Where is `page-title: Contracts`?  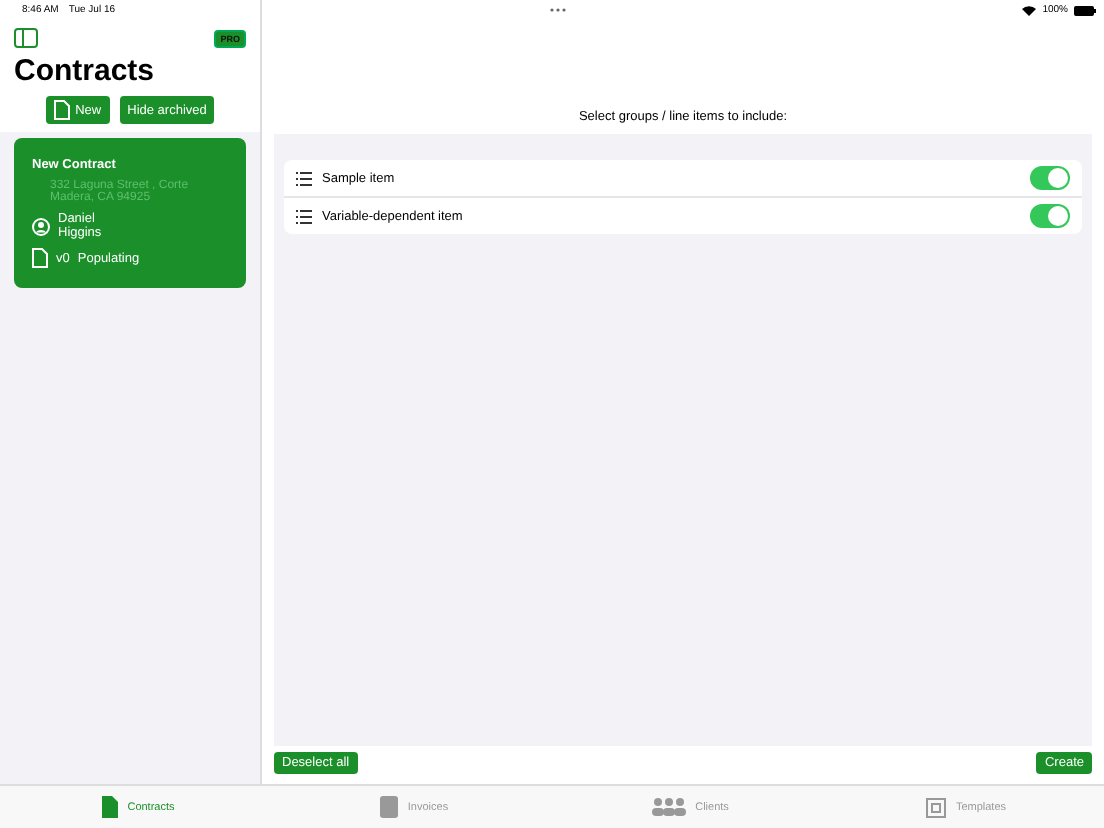
page-title: Contracts is located at coordinates (85, 71).